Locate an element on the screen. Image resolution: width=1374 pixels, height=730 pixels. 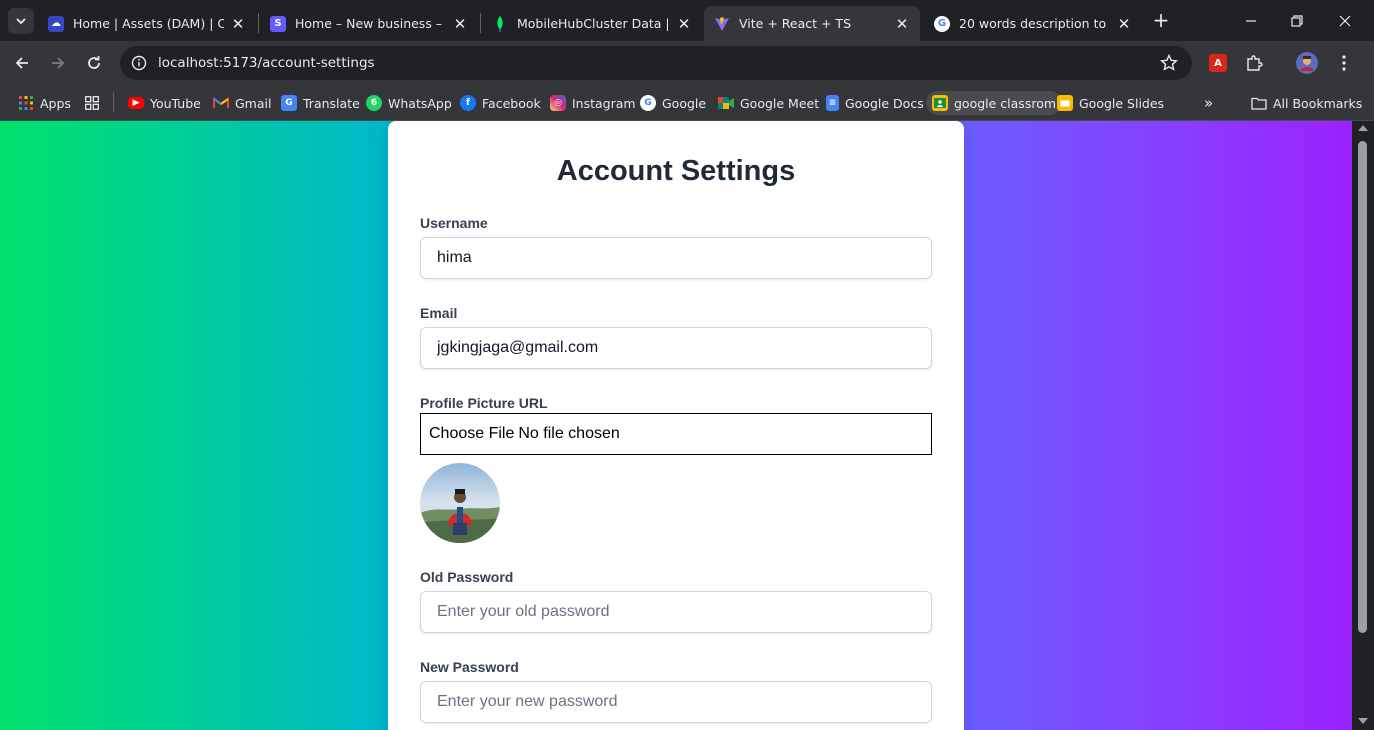
minimize-icon is located at coordinates (1251, 20).